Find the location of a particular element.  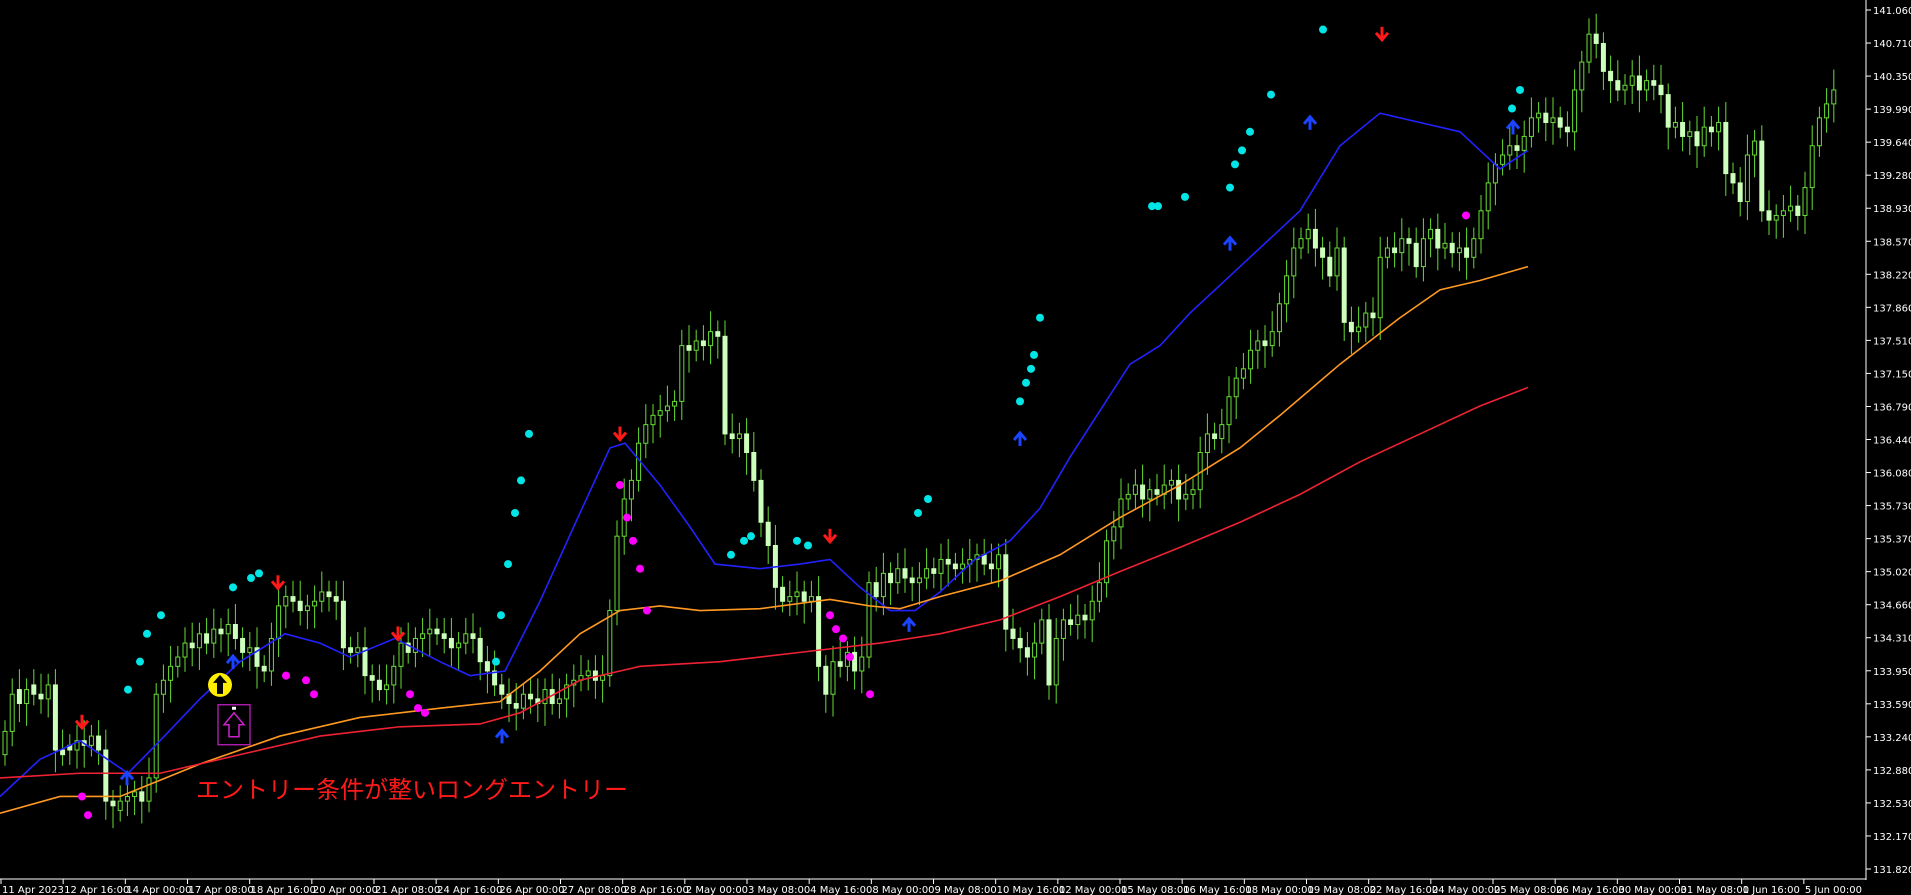

time-tick-label: 14 Apr 00:00 is located at coordinates (158, 890).